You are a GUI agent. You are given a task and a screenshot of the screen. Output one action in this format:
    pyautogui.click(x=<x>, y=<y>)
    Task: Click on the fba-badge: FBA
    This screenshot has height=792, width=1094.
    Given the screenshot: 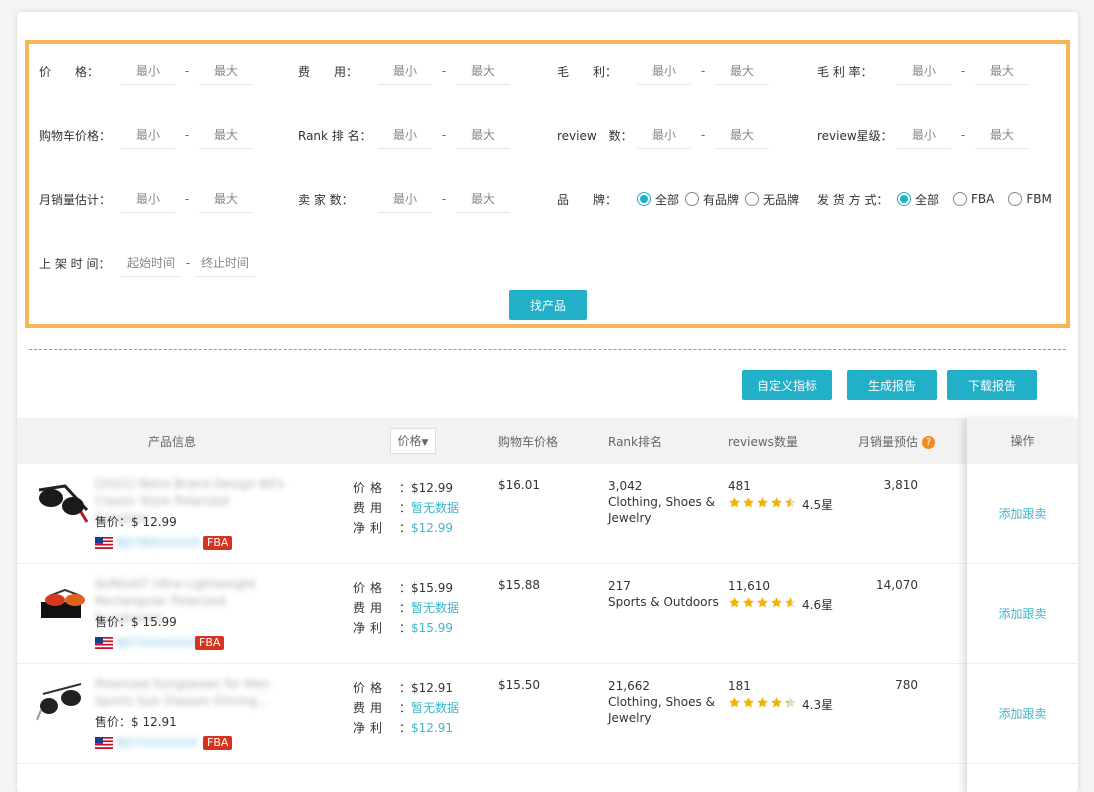 What is the action you would take?
    pyautogui.click(x=218, y=543)
    